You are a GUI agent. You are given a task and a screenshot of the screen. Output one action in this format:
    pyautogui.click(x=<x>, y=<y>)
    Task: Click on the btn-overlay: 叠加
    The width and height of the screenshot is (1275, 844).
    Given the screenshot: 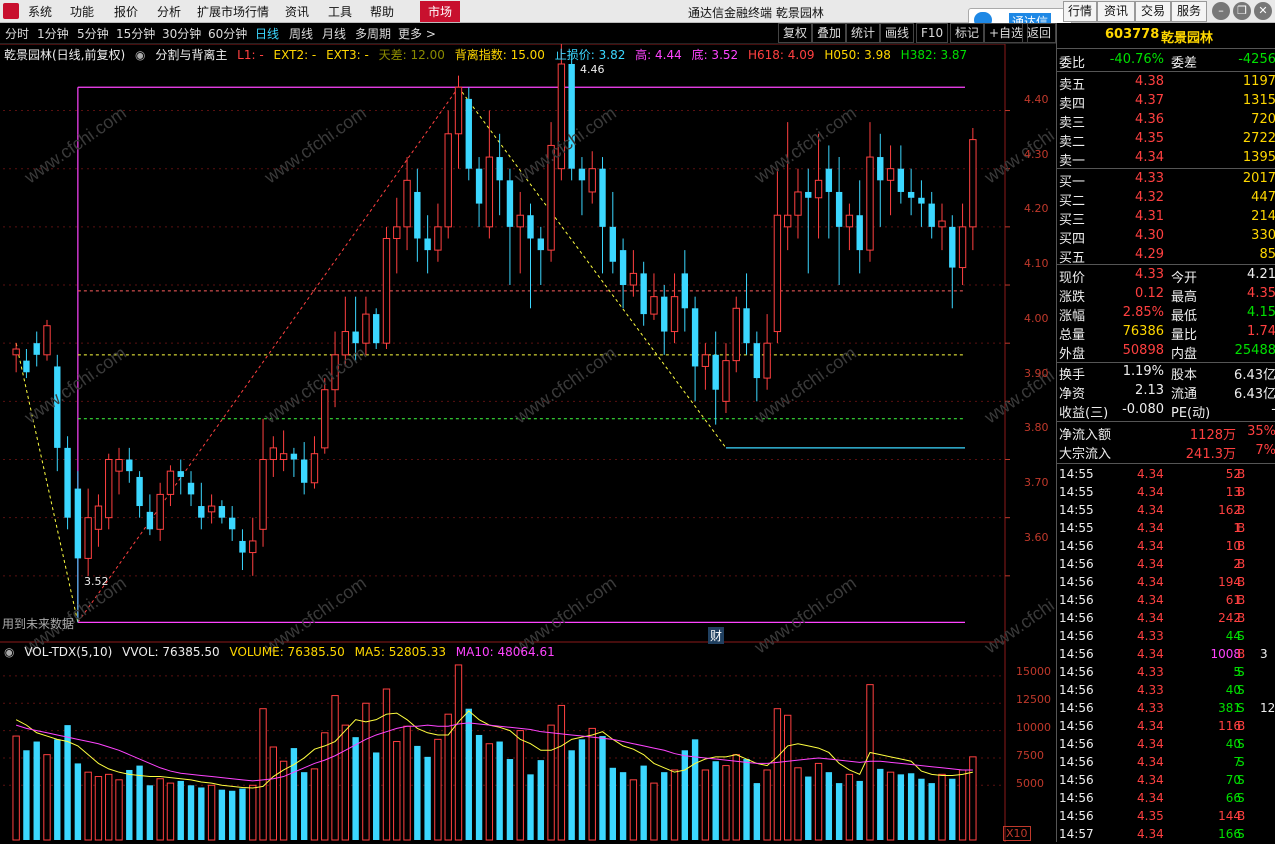 What is the action you would take?
    pyautogui.click(x=829, y=33)
    